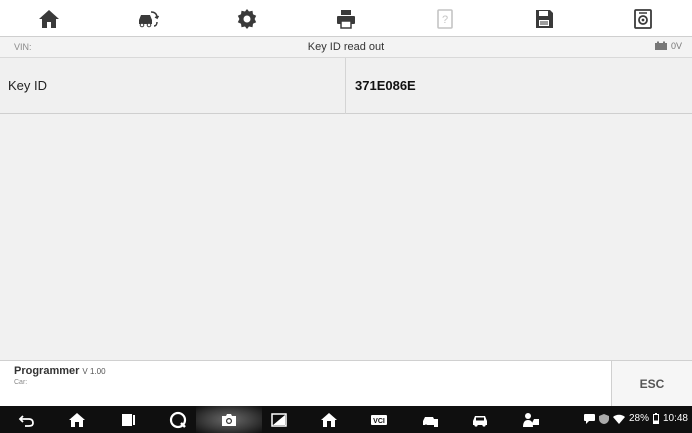 This screenshot has height=433, width=692. I want to click on maxifix-home-icon, so click(329, 420).